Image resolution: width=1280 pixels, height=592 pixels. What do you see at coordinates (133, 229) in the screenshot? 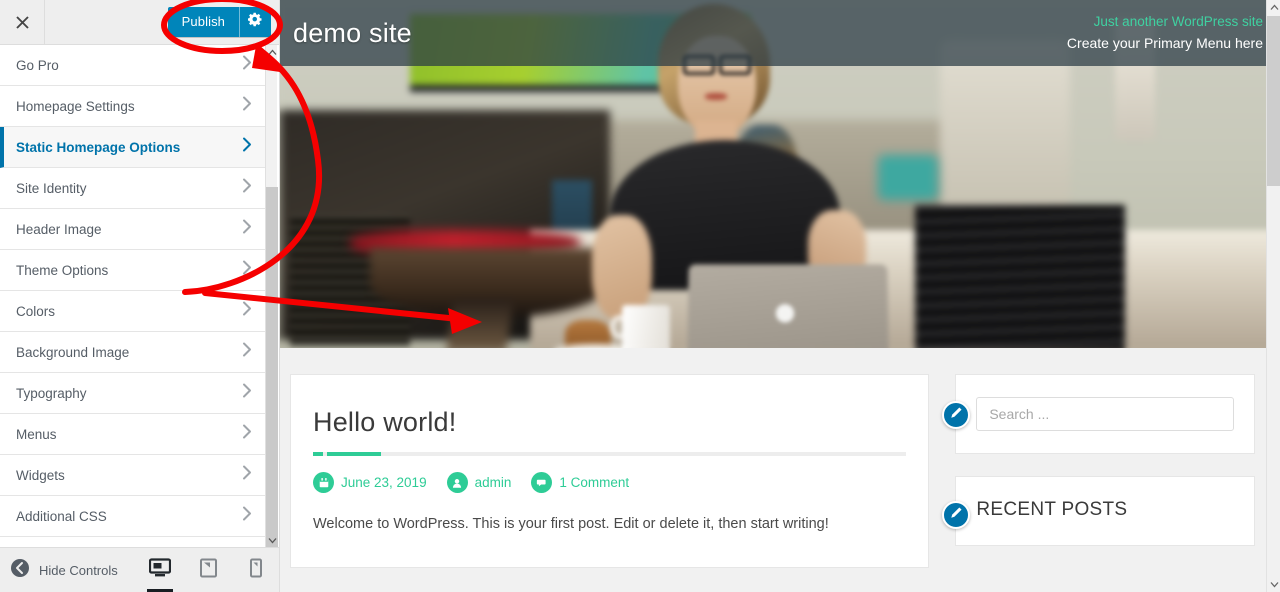
I see `sidebar-item-header-image: Header Image` at bounding box center [133, 229].